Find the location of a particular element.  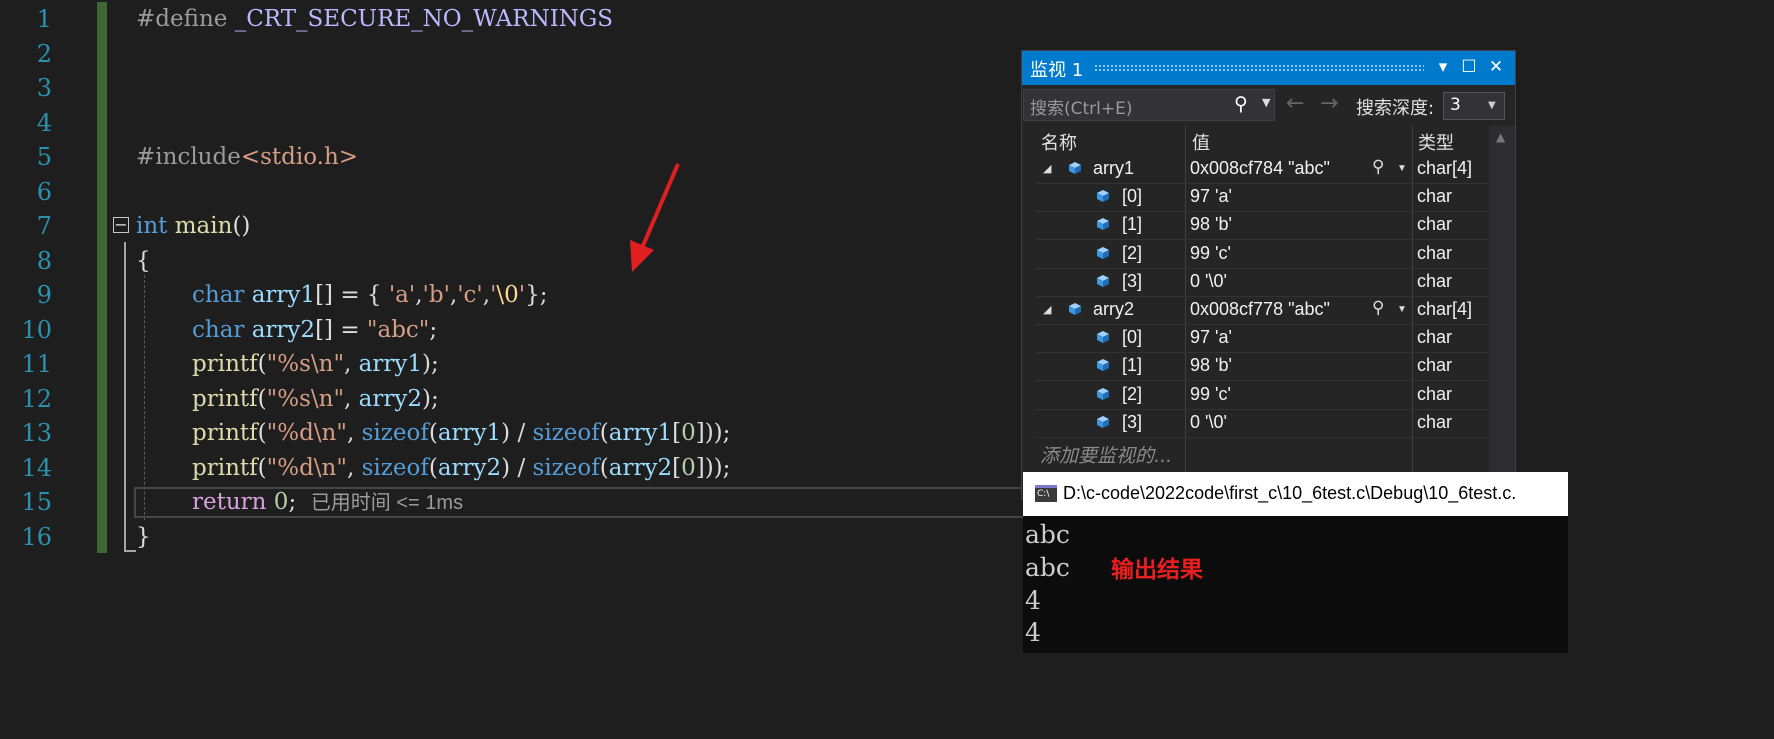

variable-name: arry1 is located at coordinates (640, 433).